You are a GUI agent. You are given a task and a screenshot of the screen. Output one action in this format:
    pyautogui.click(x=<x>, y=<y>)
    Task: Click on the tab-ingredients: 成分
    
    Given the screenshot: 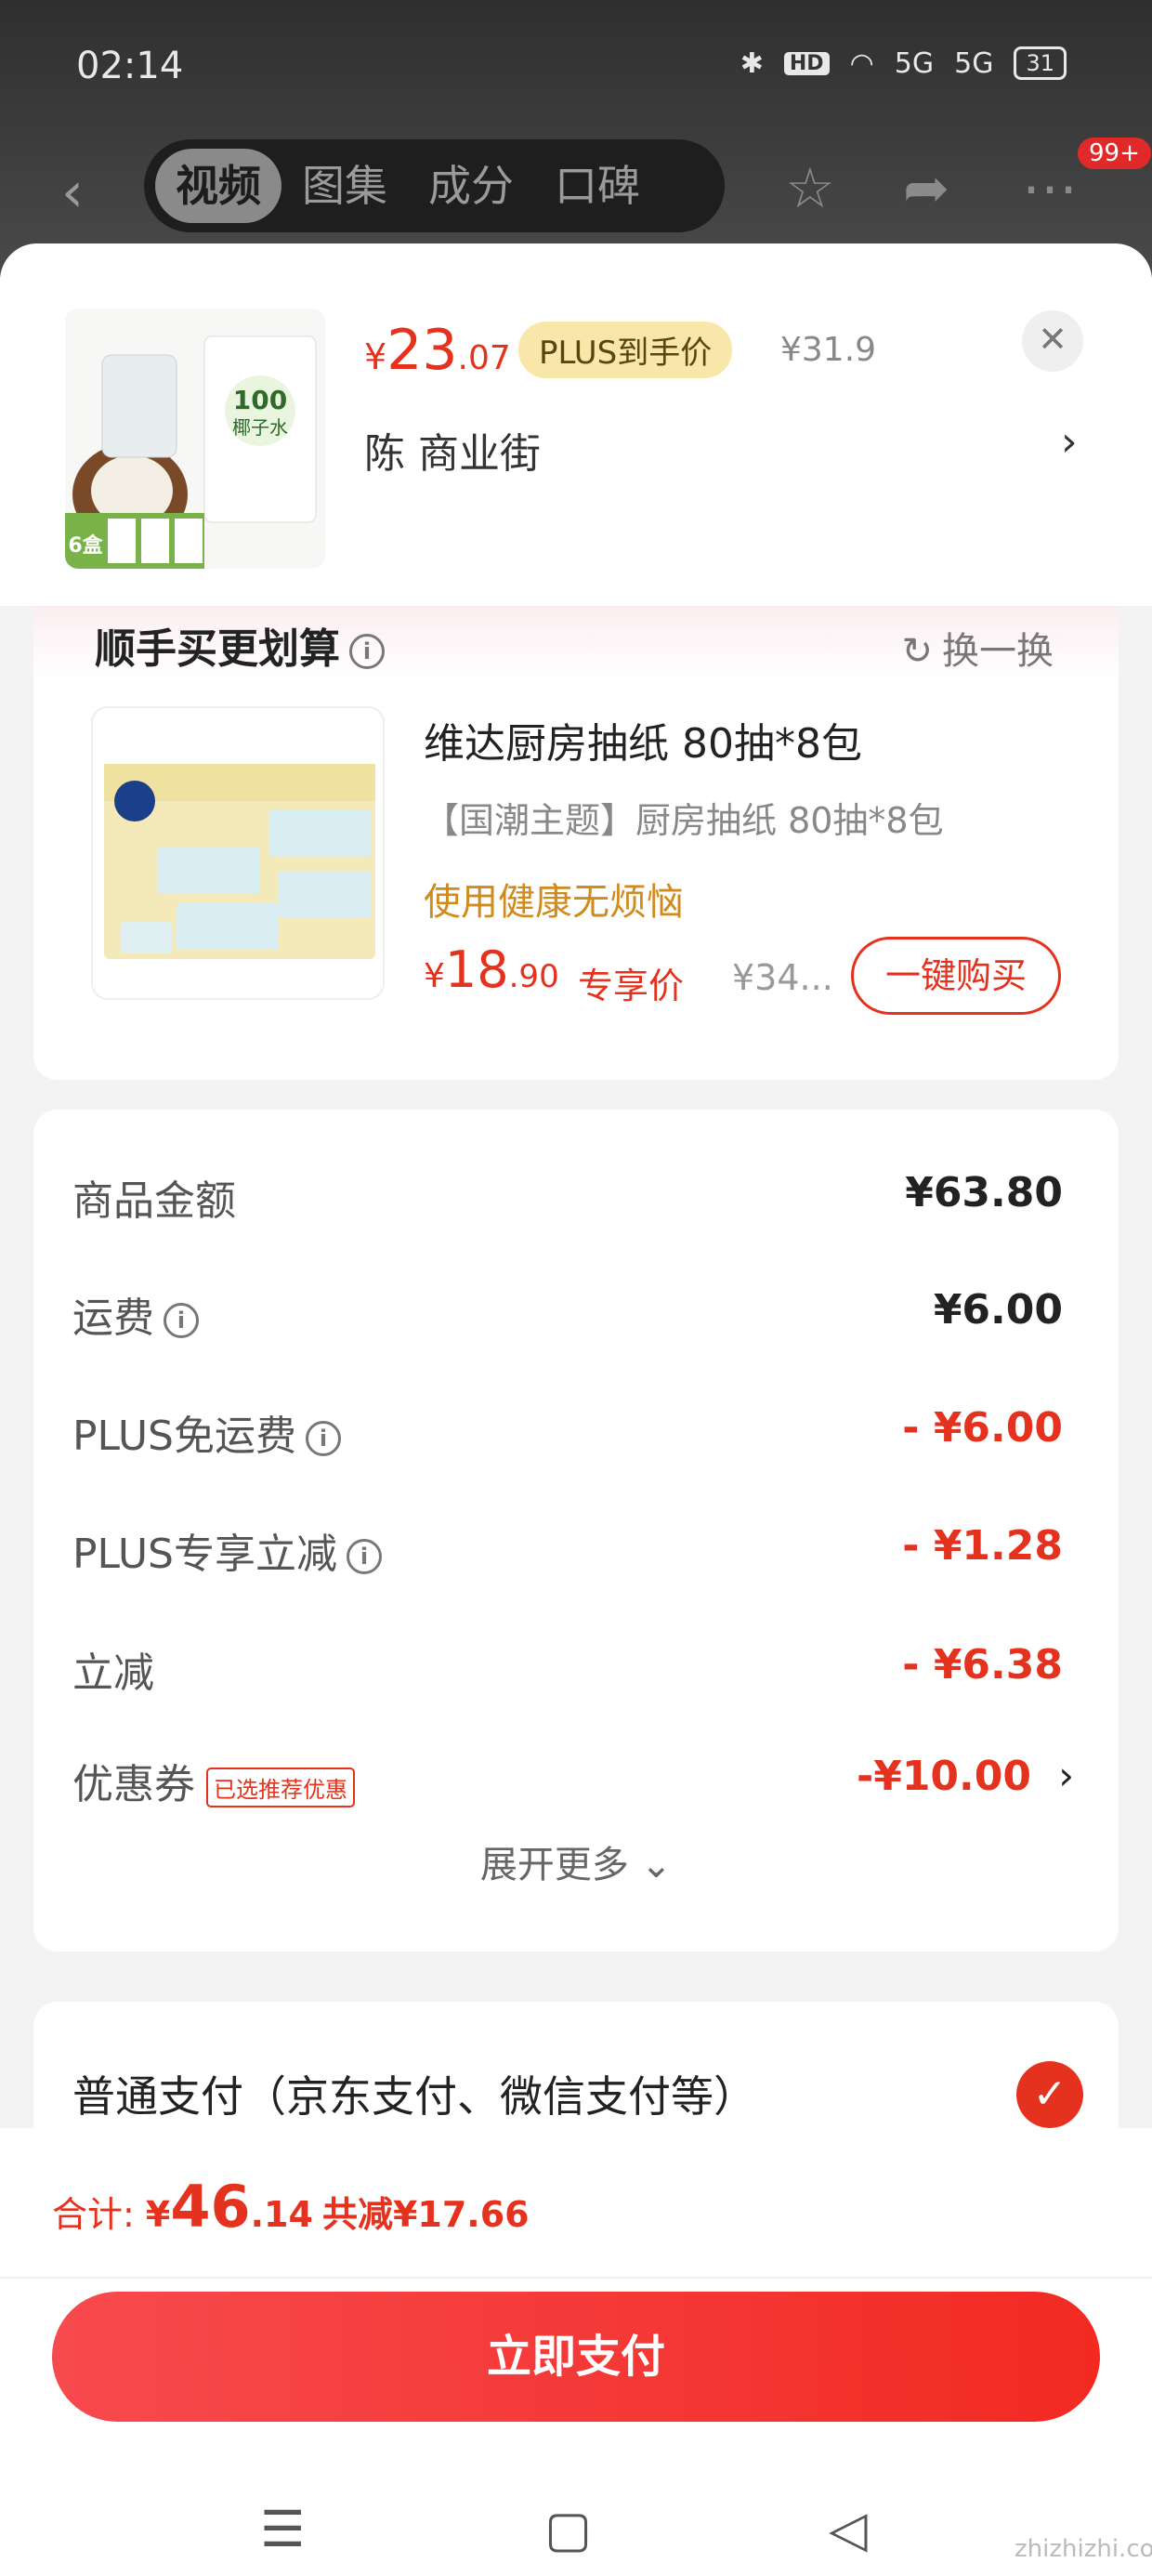 What is the action you would take?
    pyautogui.click(x=471, y=186)
    